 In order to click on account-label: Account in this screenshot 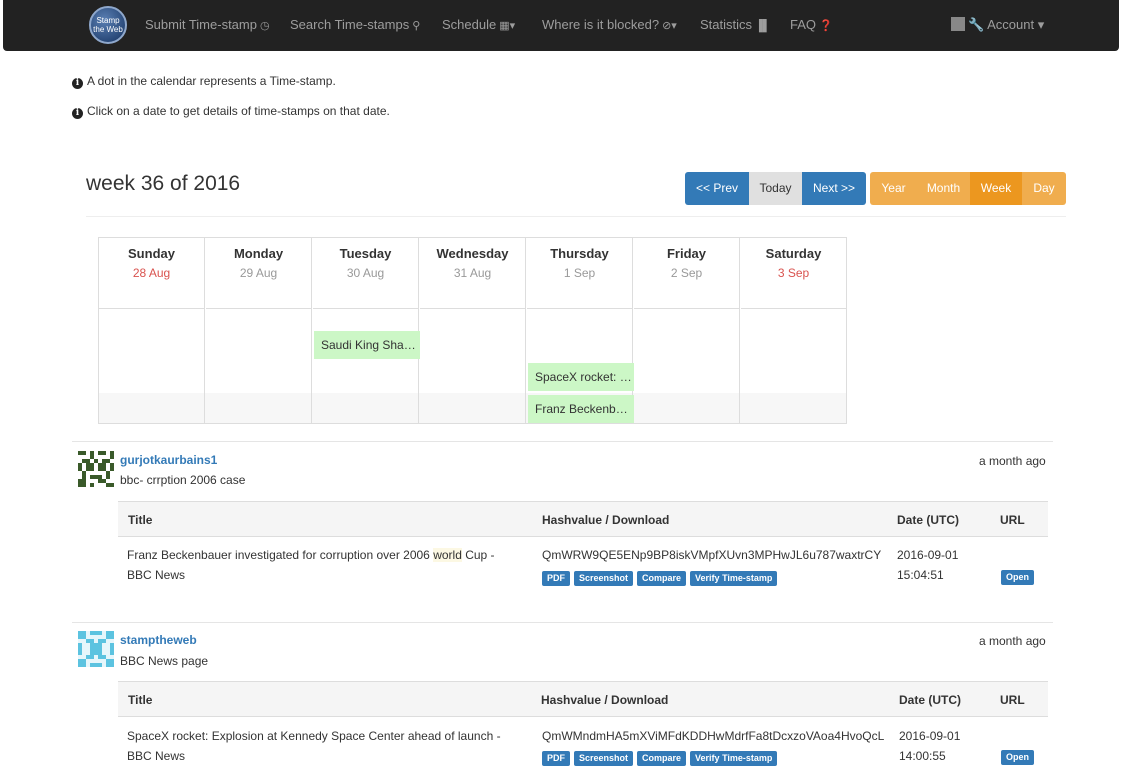, I will do `click(1011, 24)`.